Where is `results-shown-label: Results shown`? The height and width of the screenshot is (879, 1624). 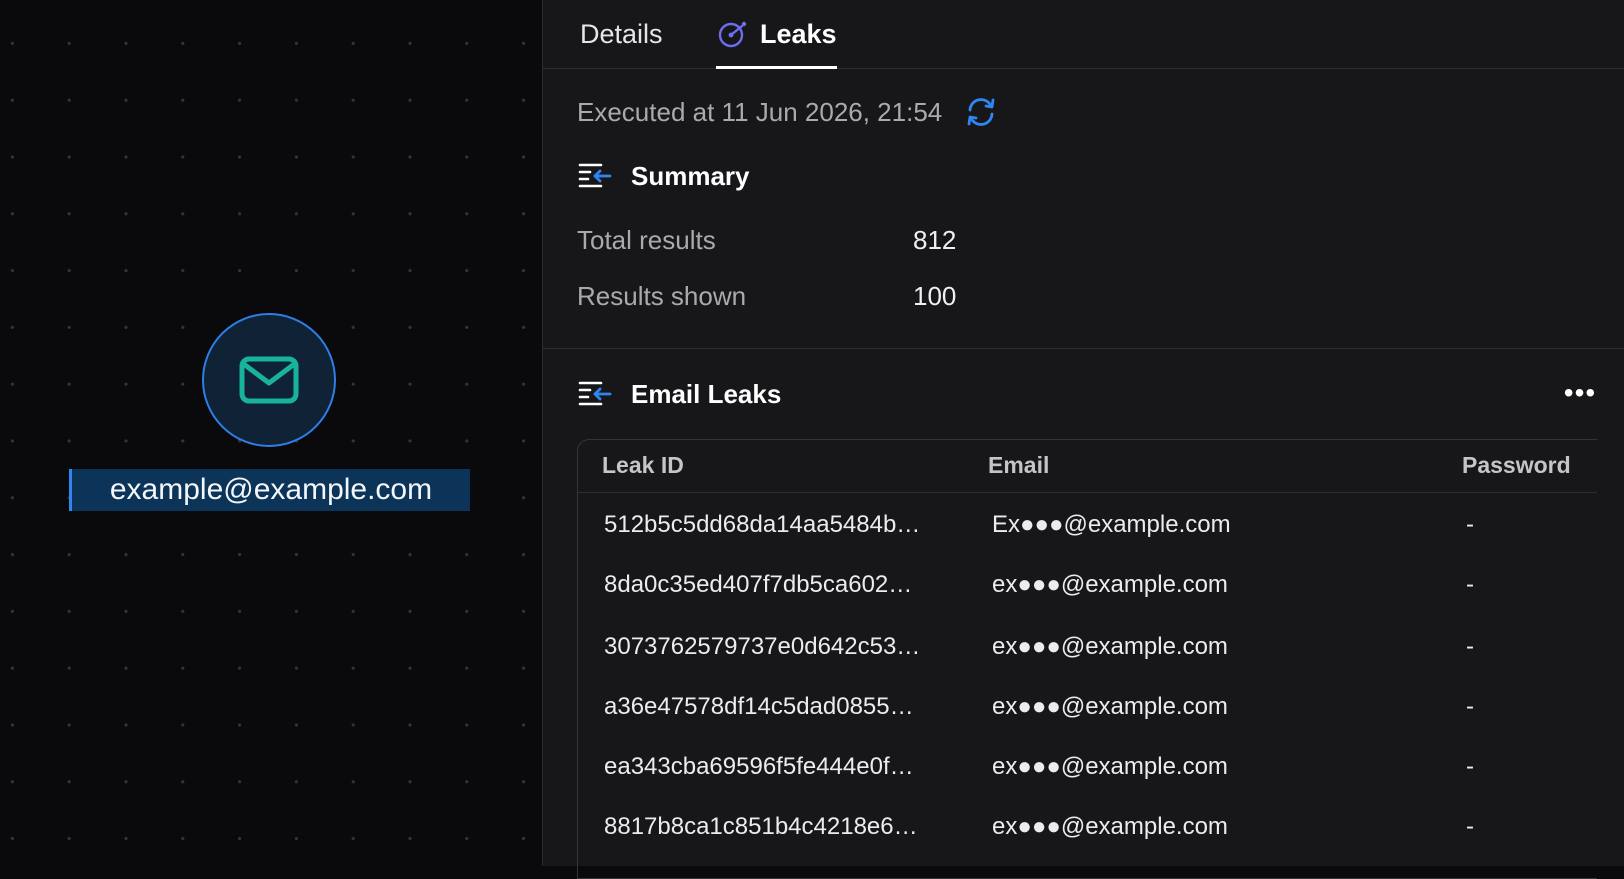 results-shown-label: Results shown is located at coordinates (662, 296).